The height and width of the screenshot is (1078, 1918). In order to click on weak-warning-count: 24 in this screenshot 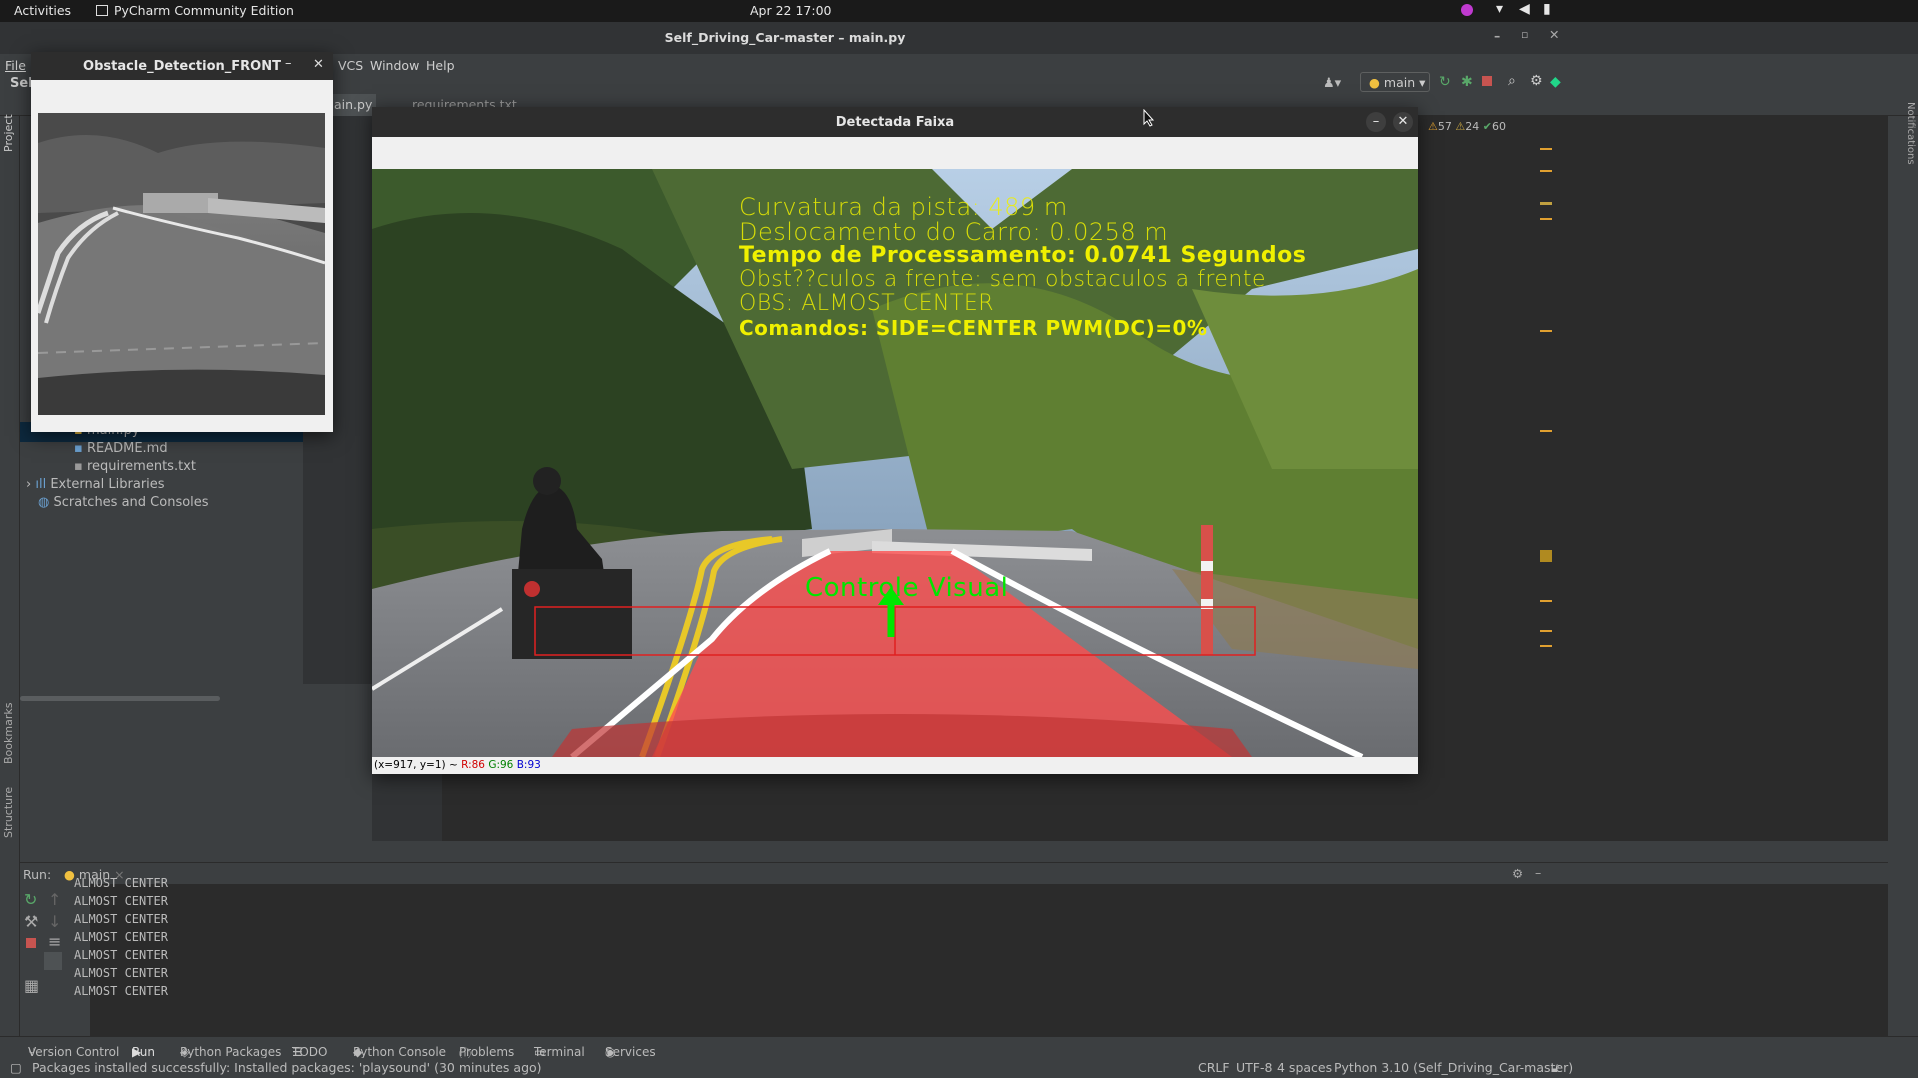, I will do `click(1472, 126)`.